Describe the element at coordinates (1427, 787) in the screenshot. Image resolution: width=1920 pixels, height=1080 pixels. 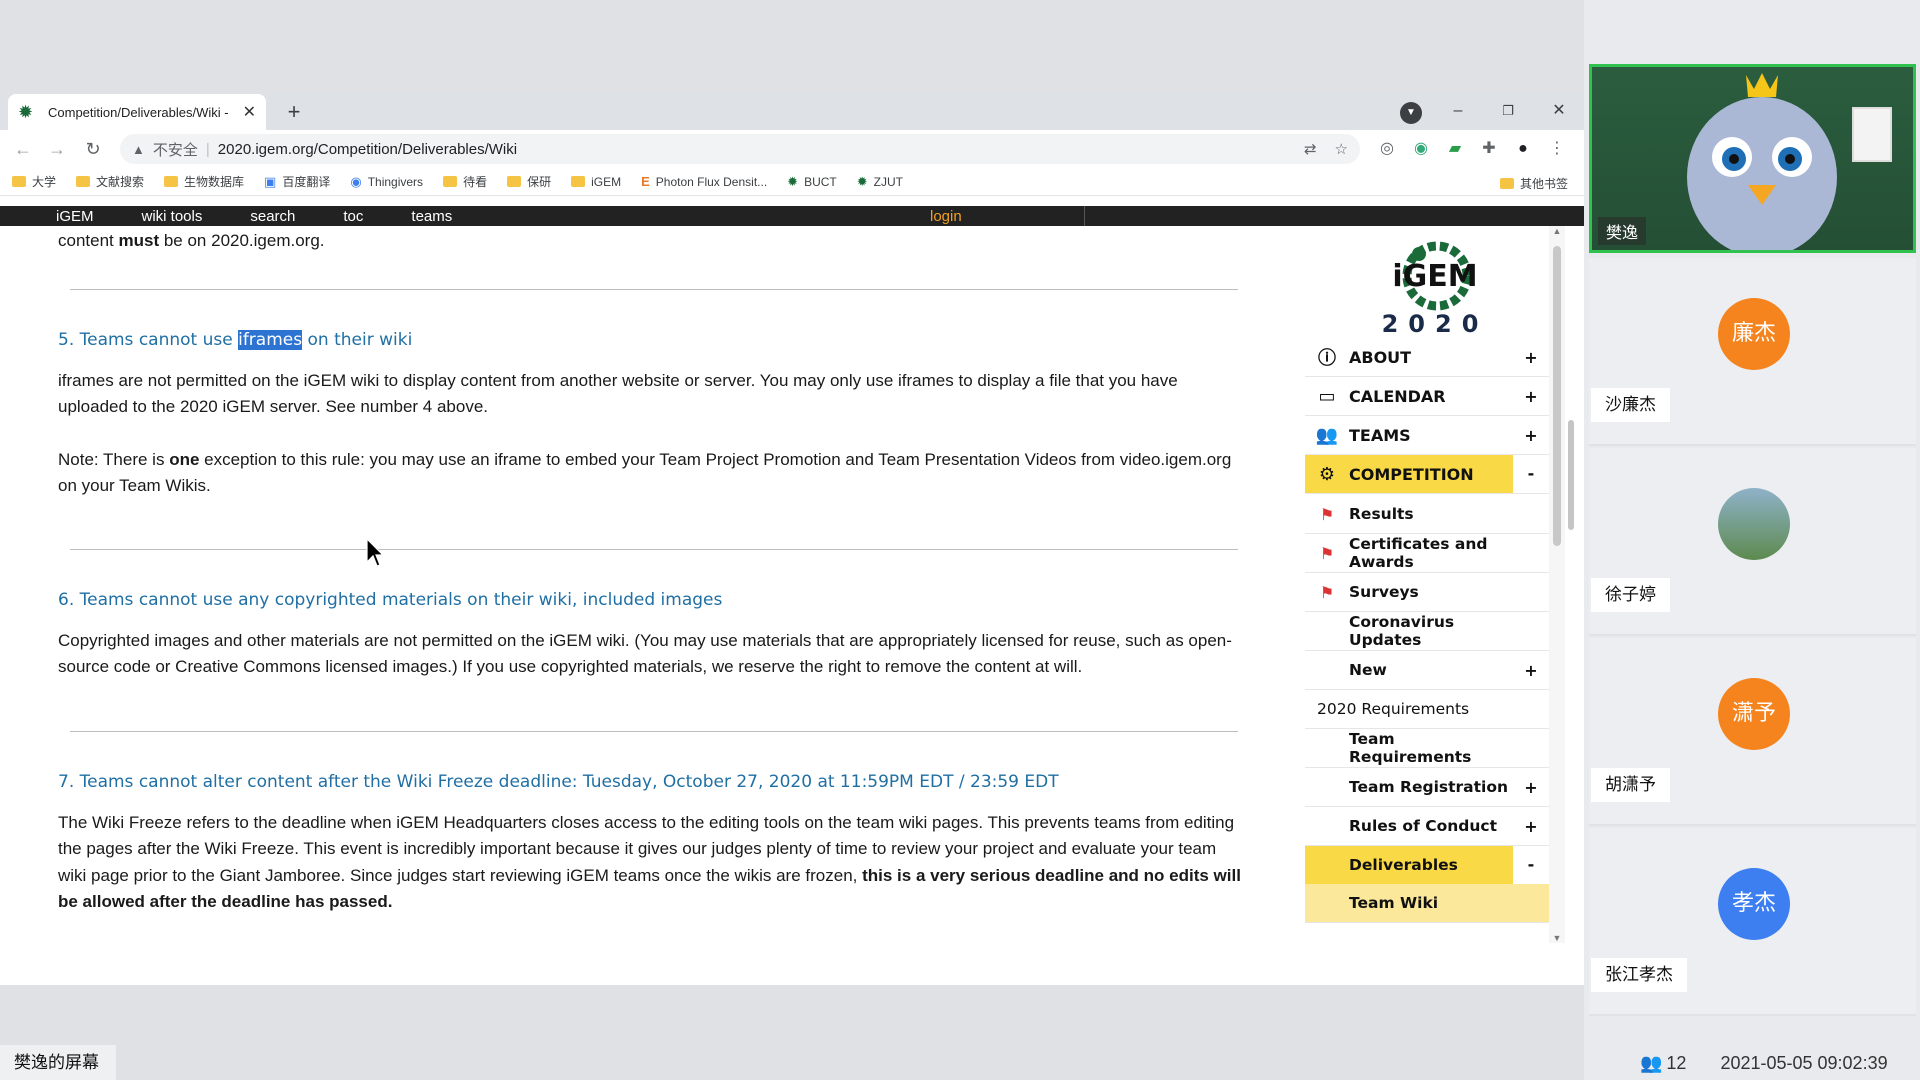
I see `sidebar-item-team-registration: Team Registration +` at that location.